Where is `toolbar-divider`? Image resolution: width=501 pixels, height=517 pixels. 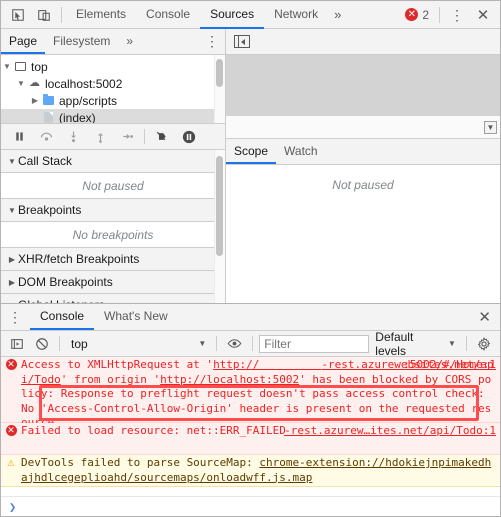
toolbar-divider is located at coordinates (61, 14).